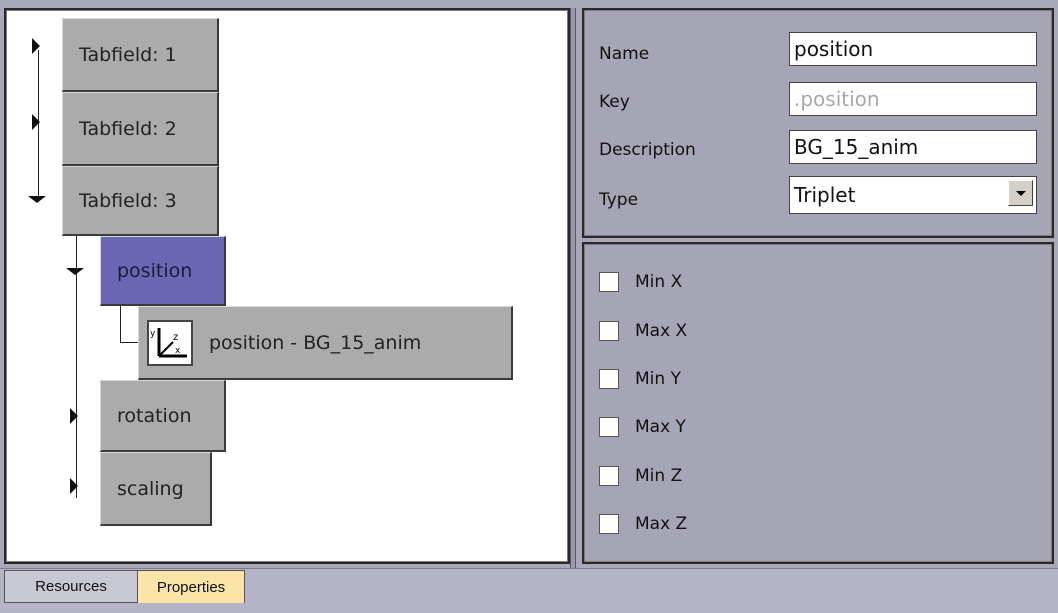 This screenshot has height=613, width=1058. I want to click on tree-node-tabfield-1: Tabfield: 1, so click(140, 55).